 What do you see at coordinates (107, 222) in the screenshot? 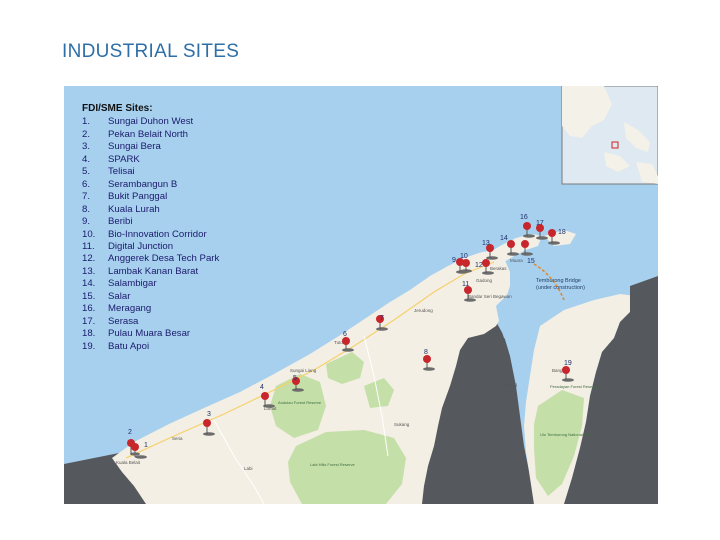
I see `legend-item: 9. Beribi` at bounding box center [107, 222].